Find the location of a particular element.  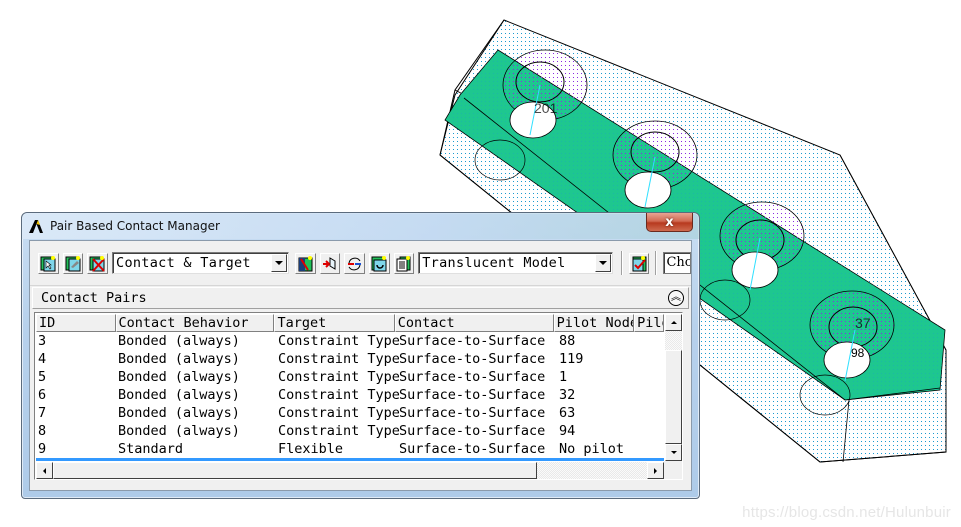

cell-pilot-node: 88 is located at coordinates (567, 341).